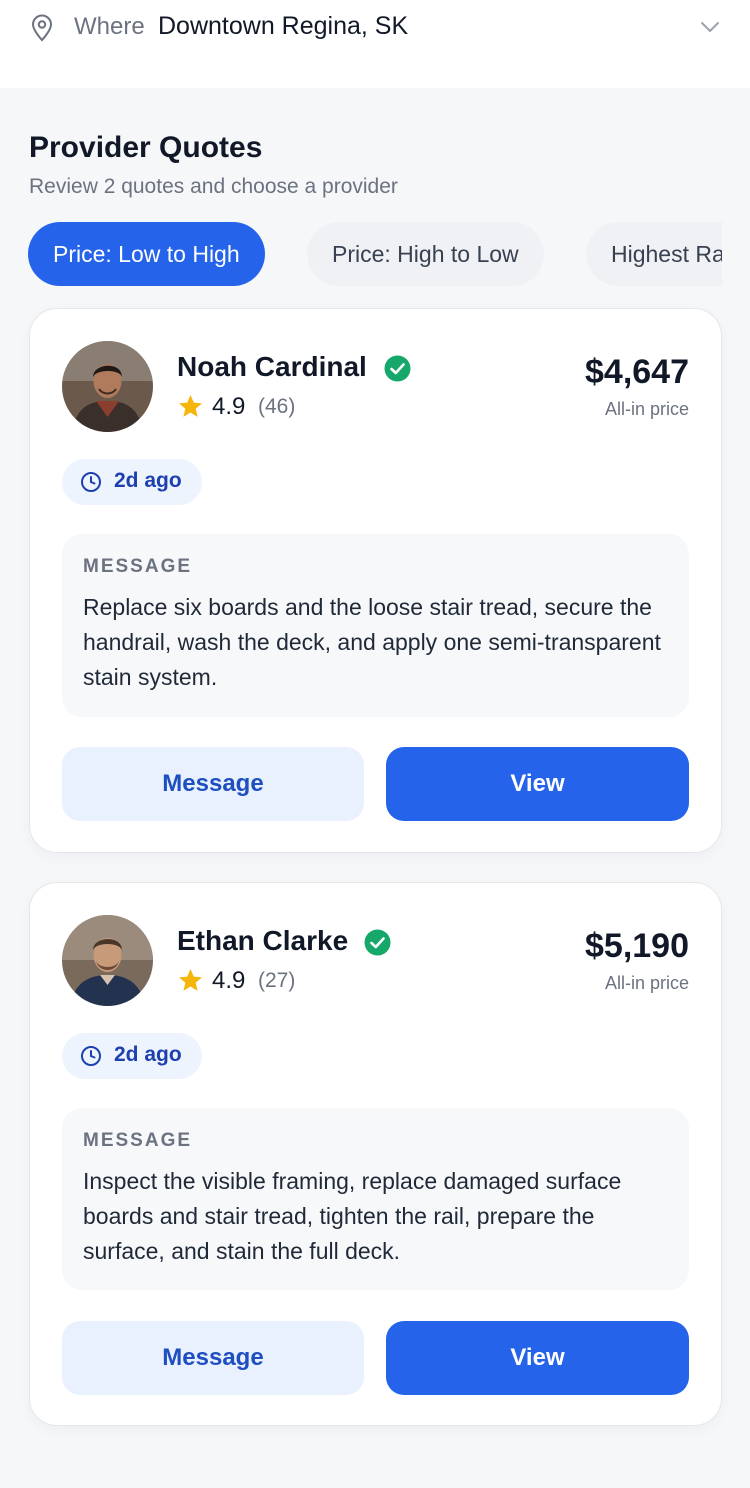 This screenshot has height=1488, width=750. I want to click on review-count: (46), so click(277, 406).